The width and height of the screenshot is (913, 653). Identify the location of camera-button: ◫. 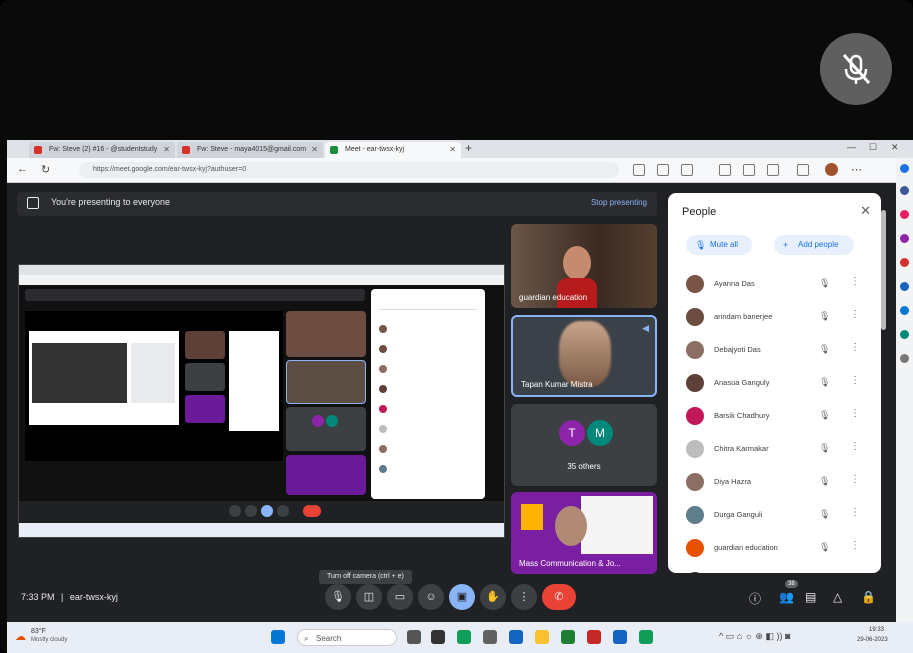
(369, 597).